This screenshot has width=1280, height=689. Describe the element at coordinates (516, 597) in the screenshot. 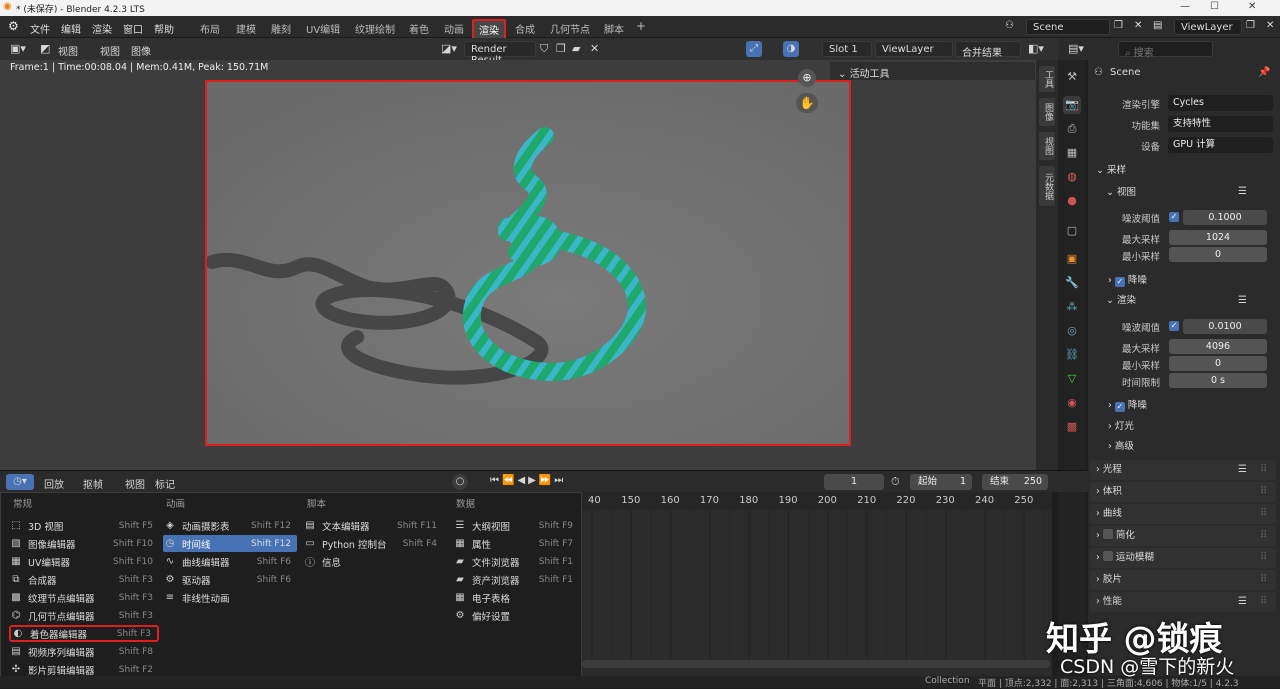

I see `editor-menu-item: ▦ 电子表格` at that location.